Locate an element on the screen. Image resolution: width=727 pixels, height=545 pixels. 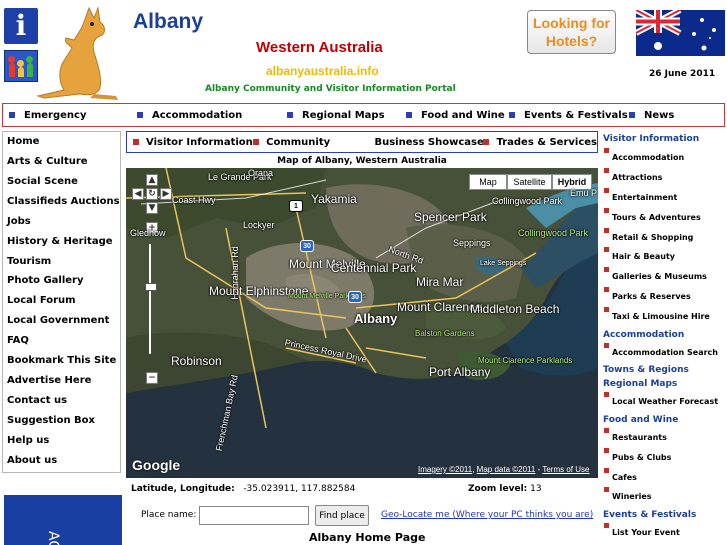
subnav-trades-services: Trades & Services is located at coordinates (540, 142).